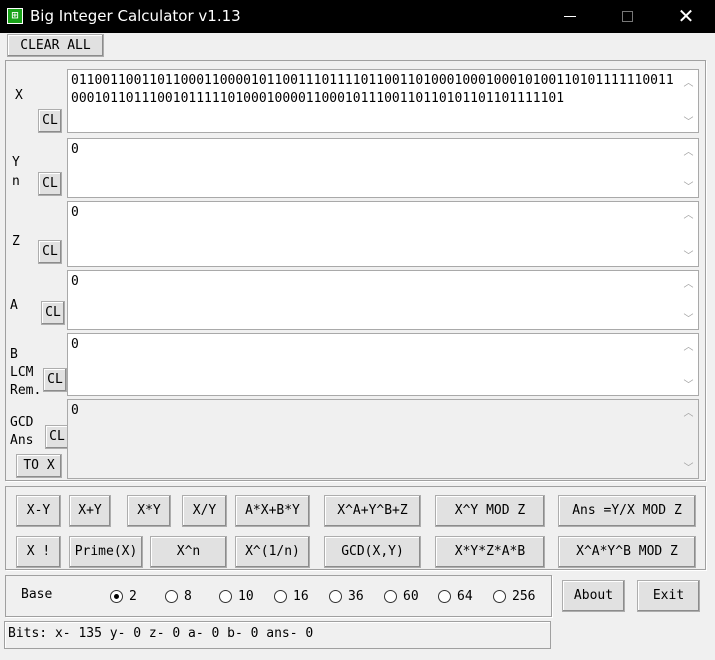 Image resolution: width=715 pixels, height=660 pixels. What do you see at coordinates (16, 172) in the screenshot?
I see `y-label: Y n` at bounding box center [16, 172].